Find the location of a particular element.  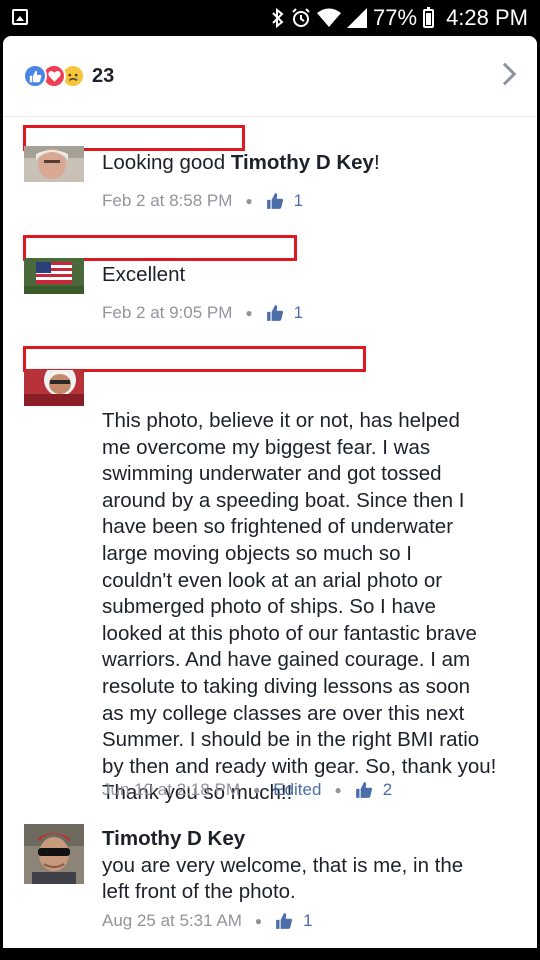

comment-text: Excellent is located at coordinates (144, 274).